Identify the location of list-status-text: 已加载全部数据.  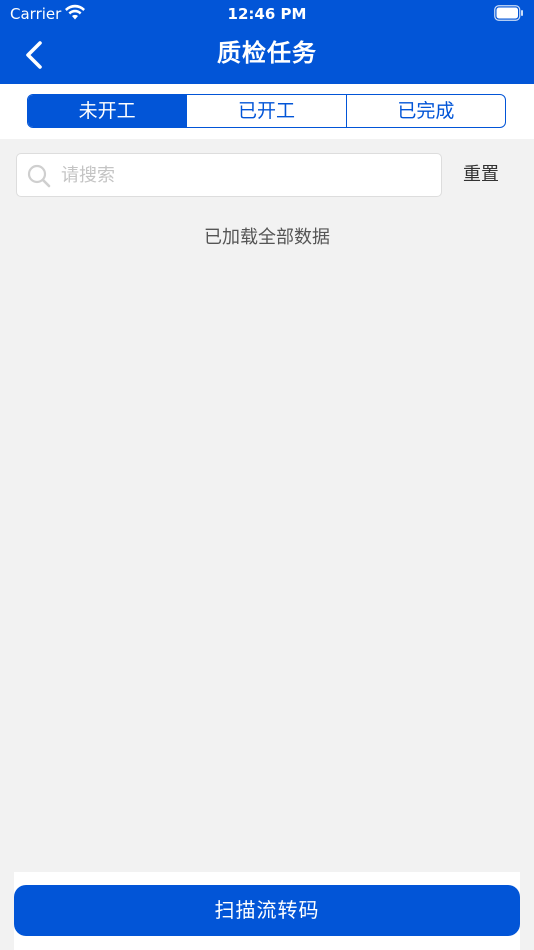
(267, 237).